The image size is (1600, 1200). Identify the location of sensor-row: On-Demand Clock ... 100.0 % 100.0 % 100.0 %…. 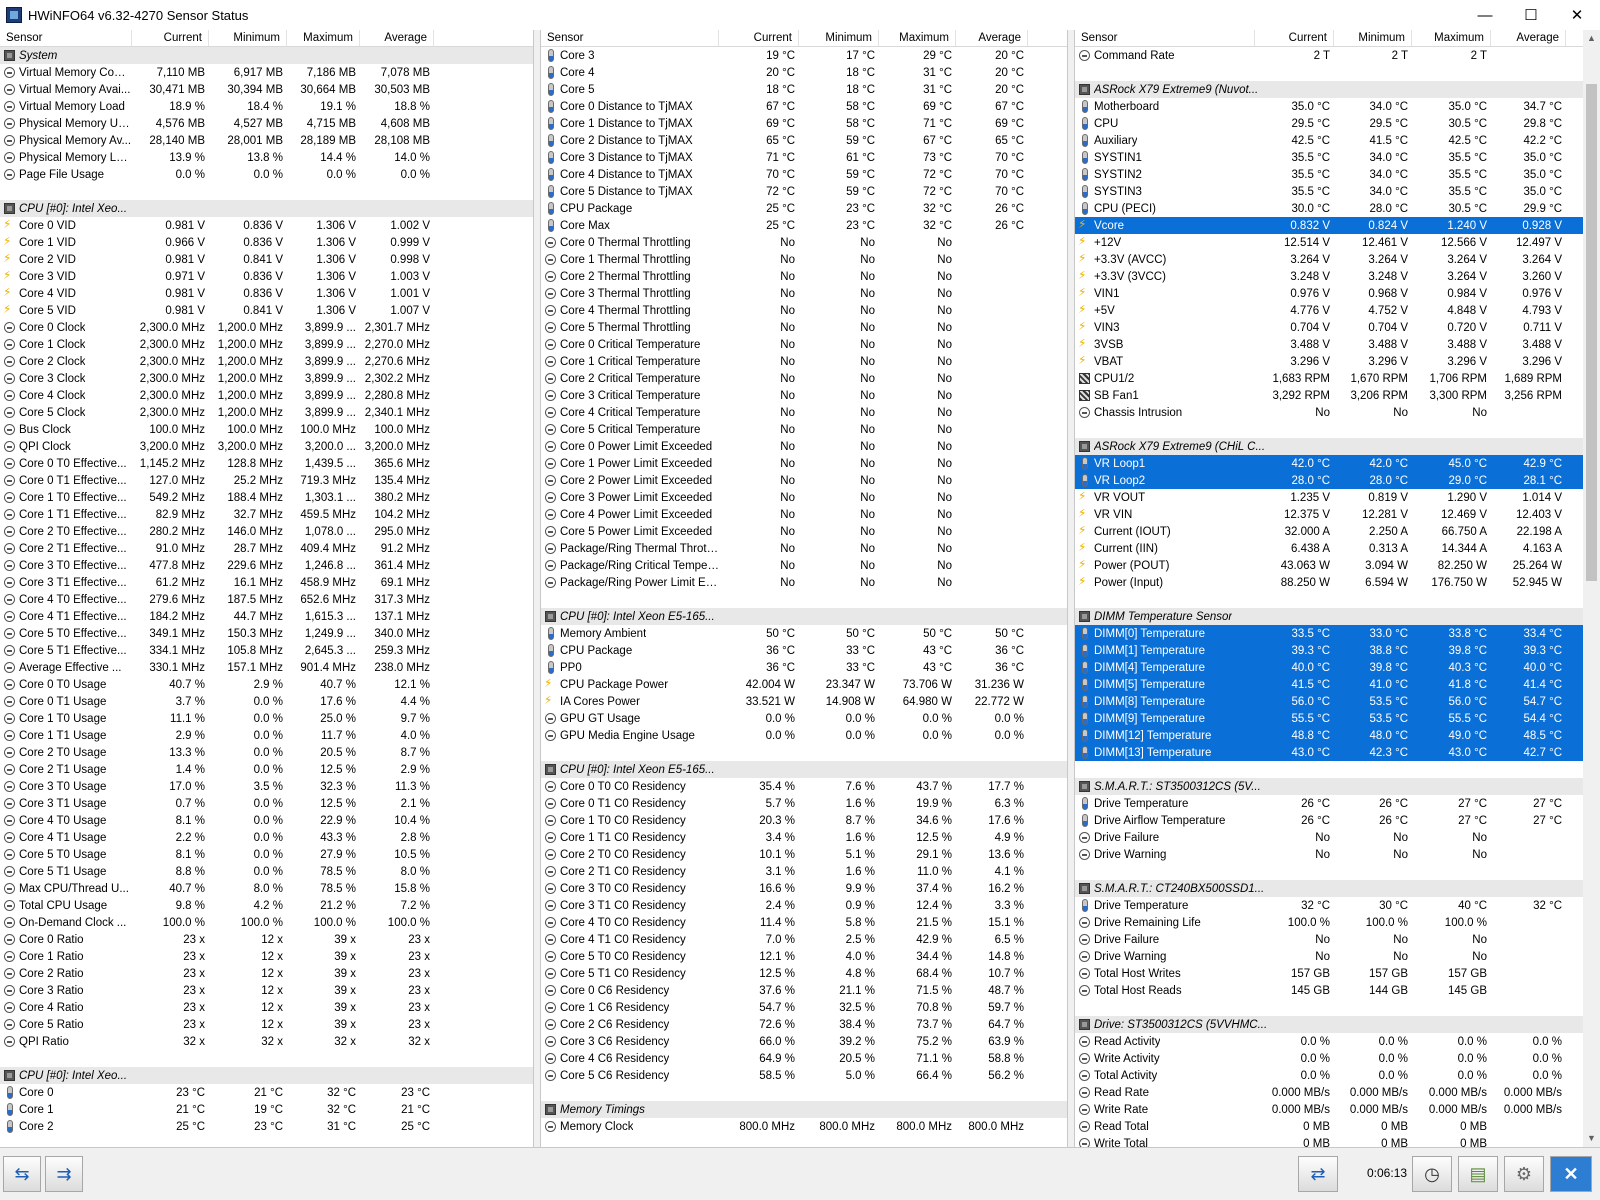
(266, 922).